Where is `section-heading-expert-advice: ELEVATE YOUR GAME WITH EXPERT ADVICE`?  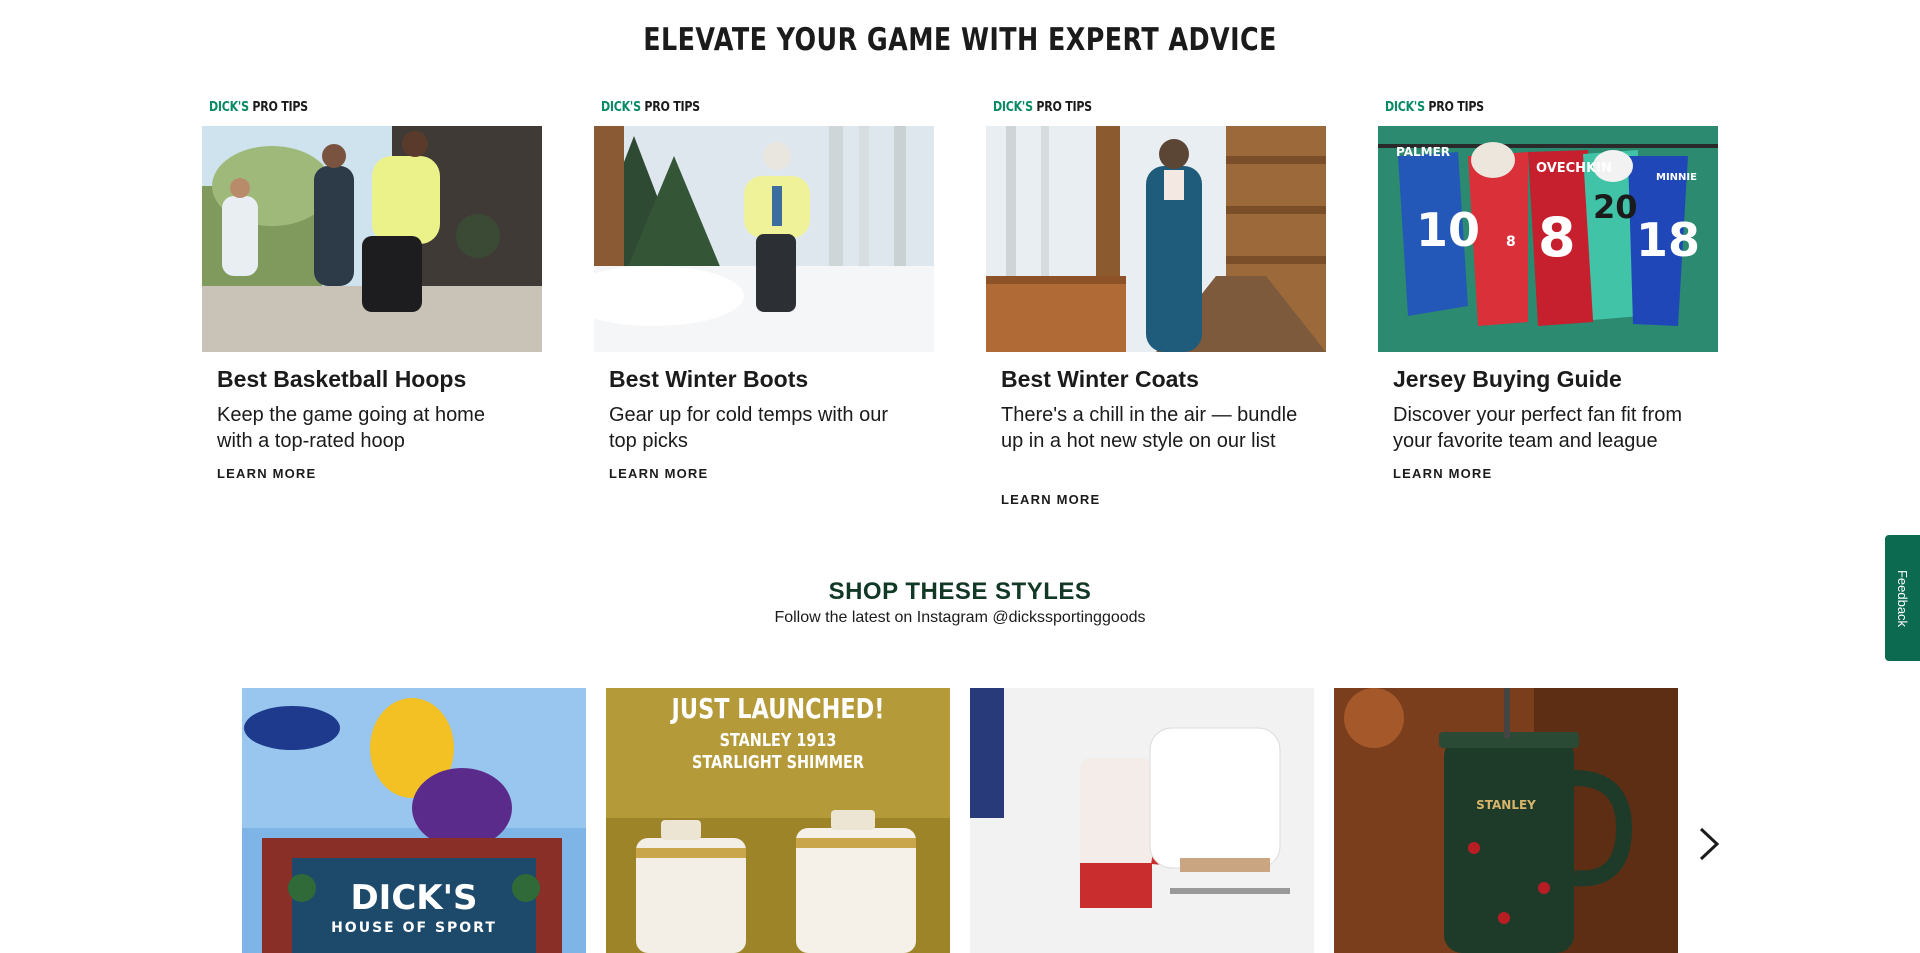
section-heading-expert-advice: ELEVATE YOUR GAME WITH EXPERT ADVICE is located at coordinates (960, 40).